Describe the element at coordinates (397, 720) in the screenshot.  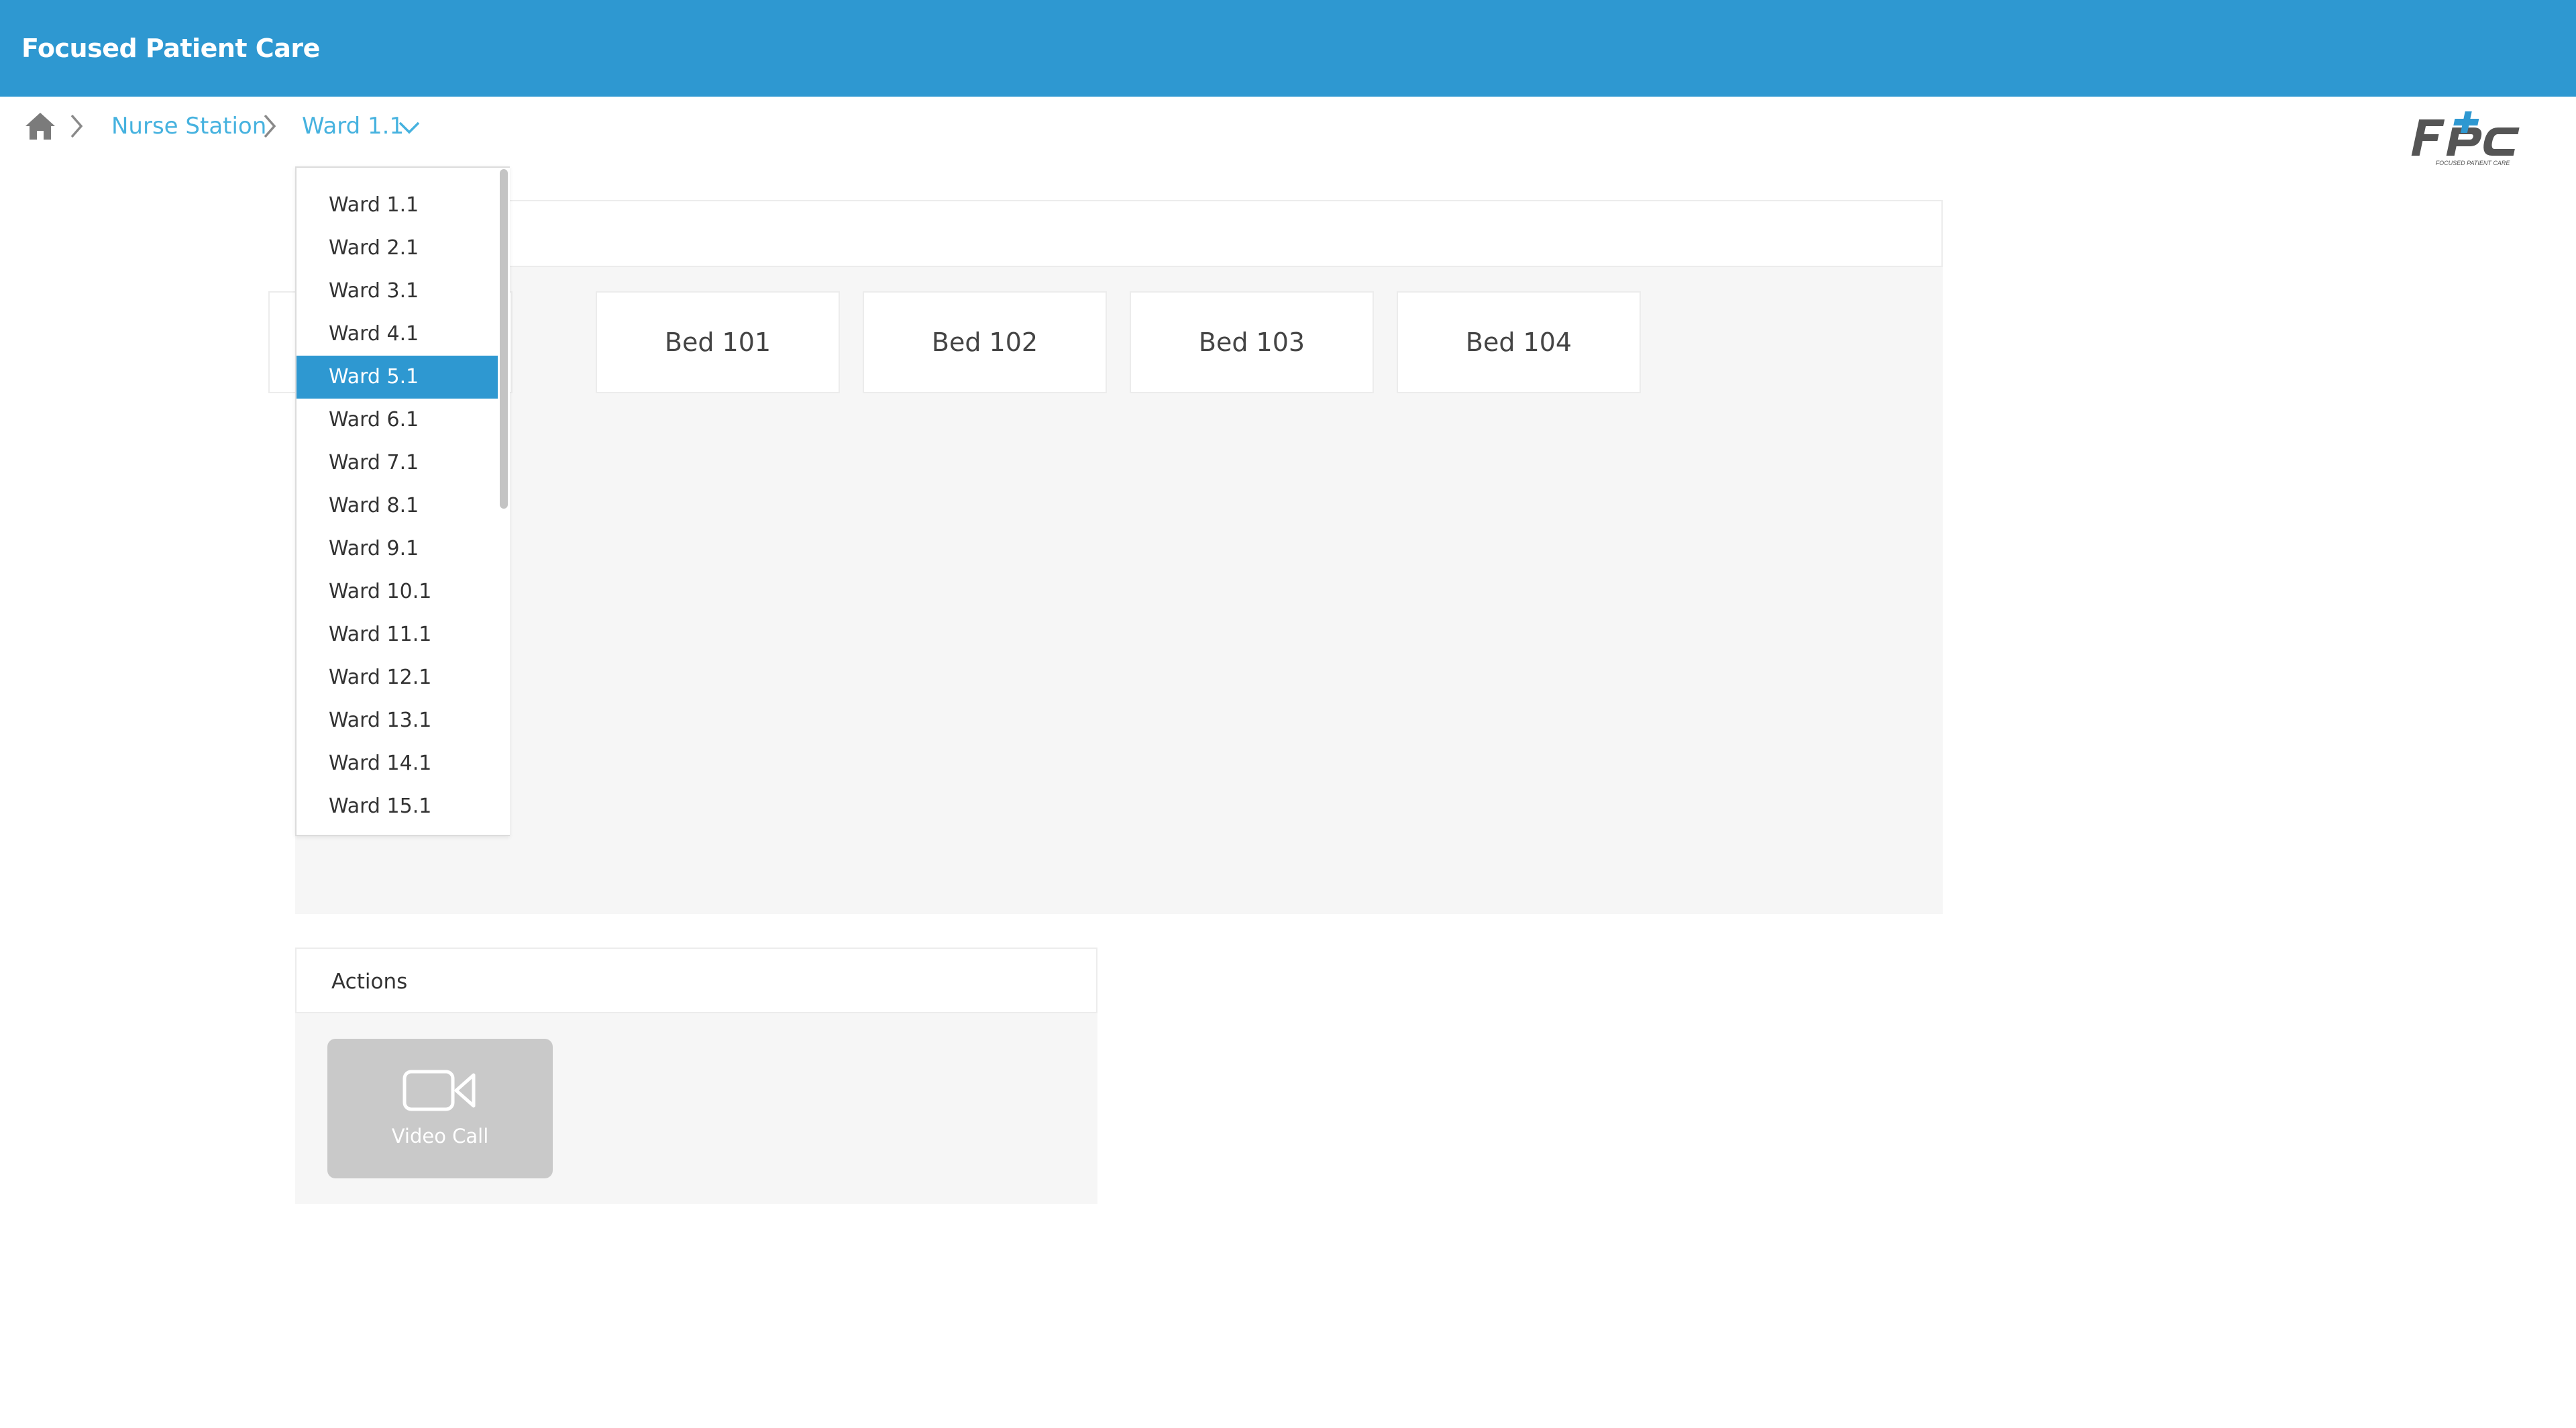
I see `dropdown-option-ward-13-1: Ward 13.1` at that location.